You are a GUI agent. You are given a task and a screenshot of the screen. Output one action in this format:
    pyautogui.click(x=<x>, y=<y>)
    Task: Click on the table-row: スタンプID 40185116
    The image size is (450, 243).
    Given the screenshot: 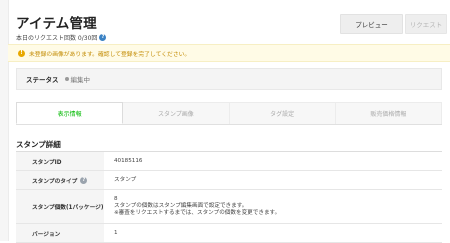 What is the action you would take?
    pyautogui.click(x=229, y=161)
    